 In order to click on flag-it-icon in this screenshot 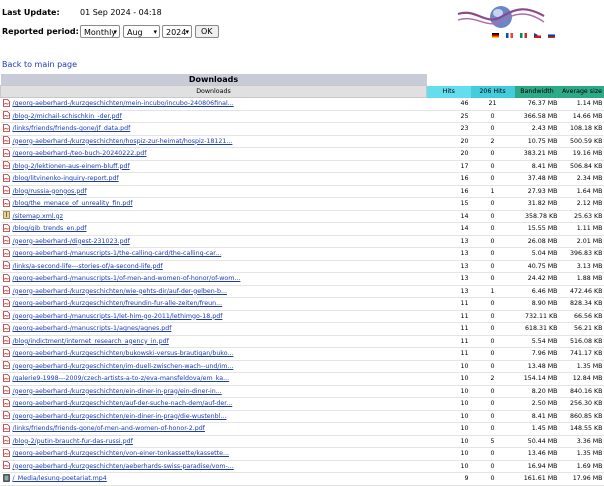, I will do `click(523, 35)`.